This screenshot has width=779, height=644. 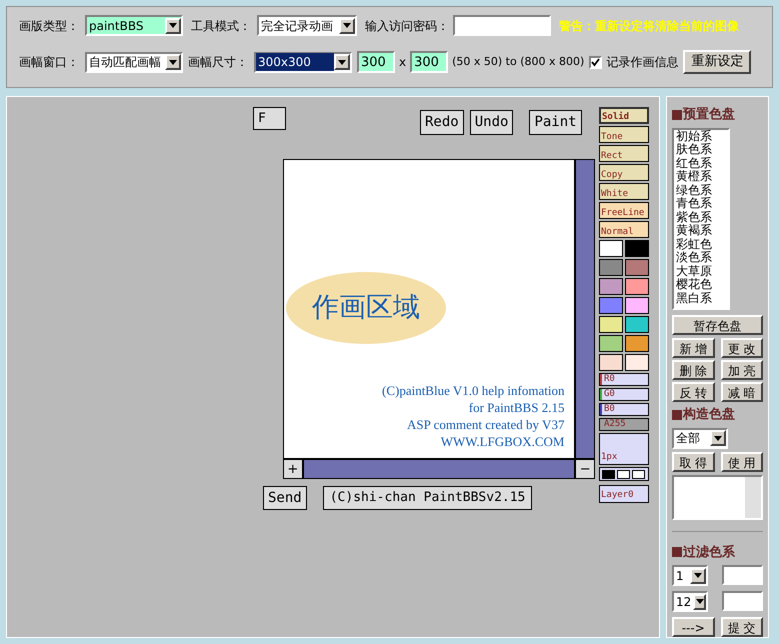 What do you see at coordinates (366, 308) in the screenshot?
I see `canvas-area-label: 作画区域` at bounding box center [366, 308].